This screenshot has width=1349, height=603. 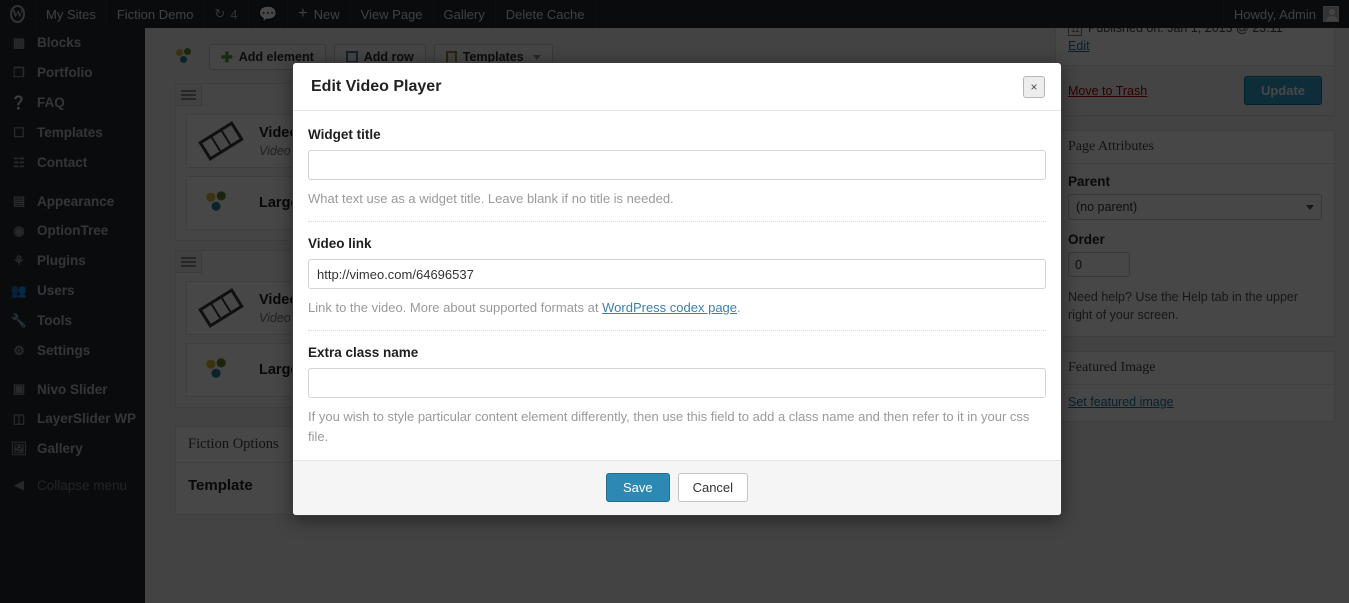 I want to click on close-icon: ×, so click(x=1034, y=87).